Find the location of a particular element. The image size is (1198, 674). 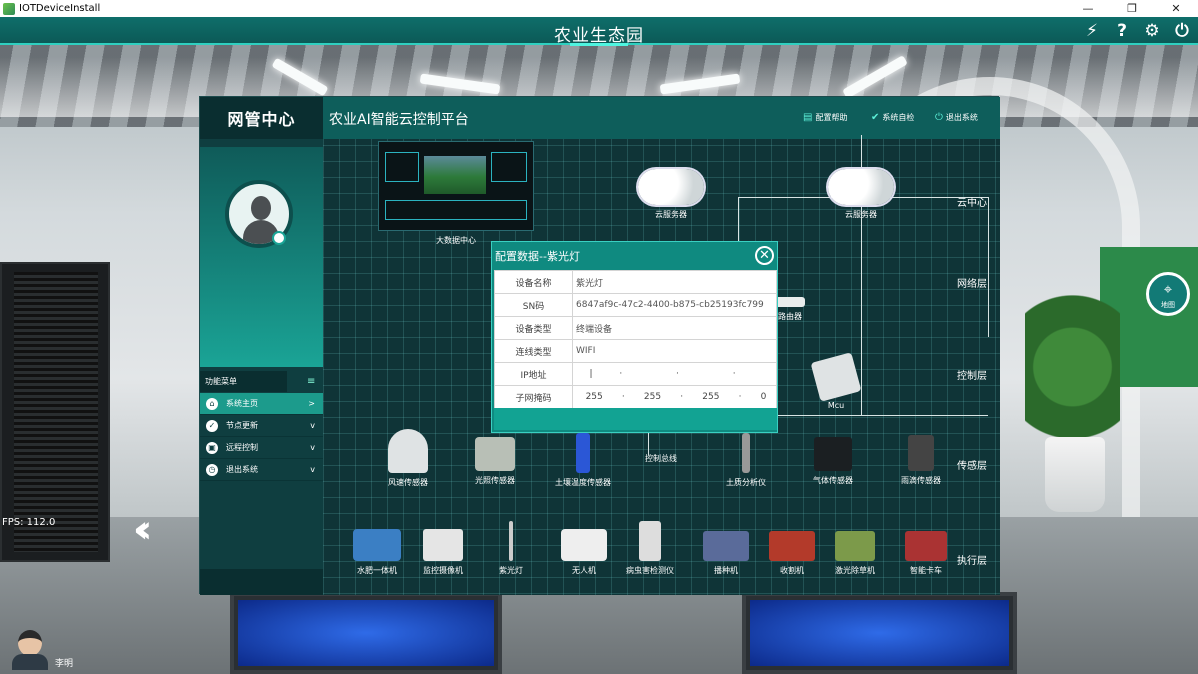

table-row: 设备名称 紫光灯 is located at coordinates (635, 282).